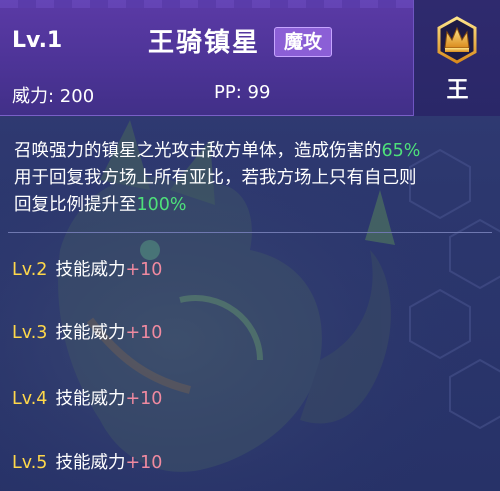  I want to click on skill-type-badge: 魔攻, so click(303, 42).